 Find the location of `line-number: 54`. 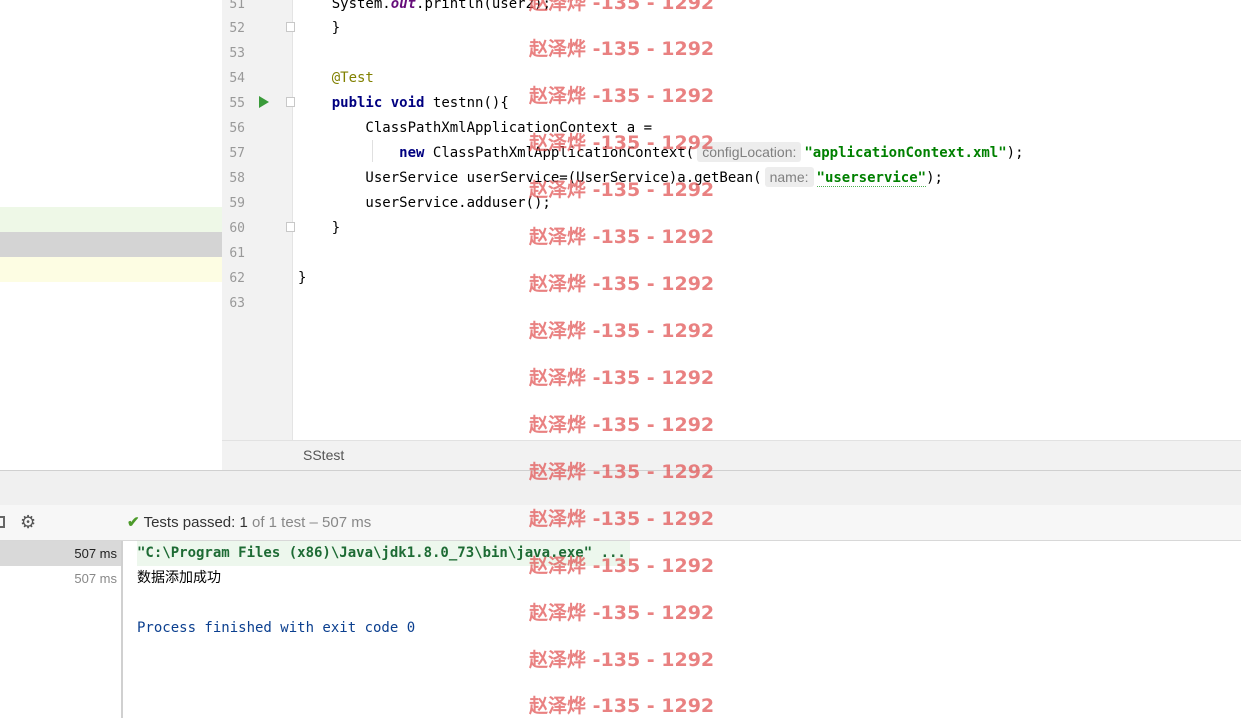

line-number: 54 is located at coordinates (237, 78).